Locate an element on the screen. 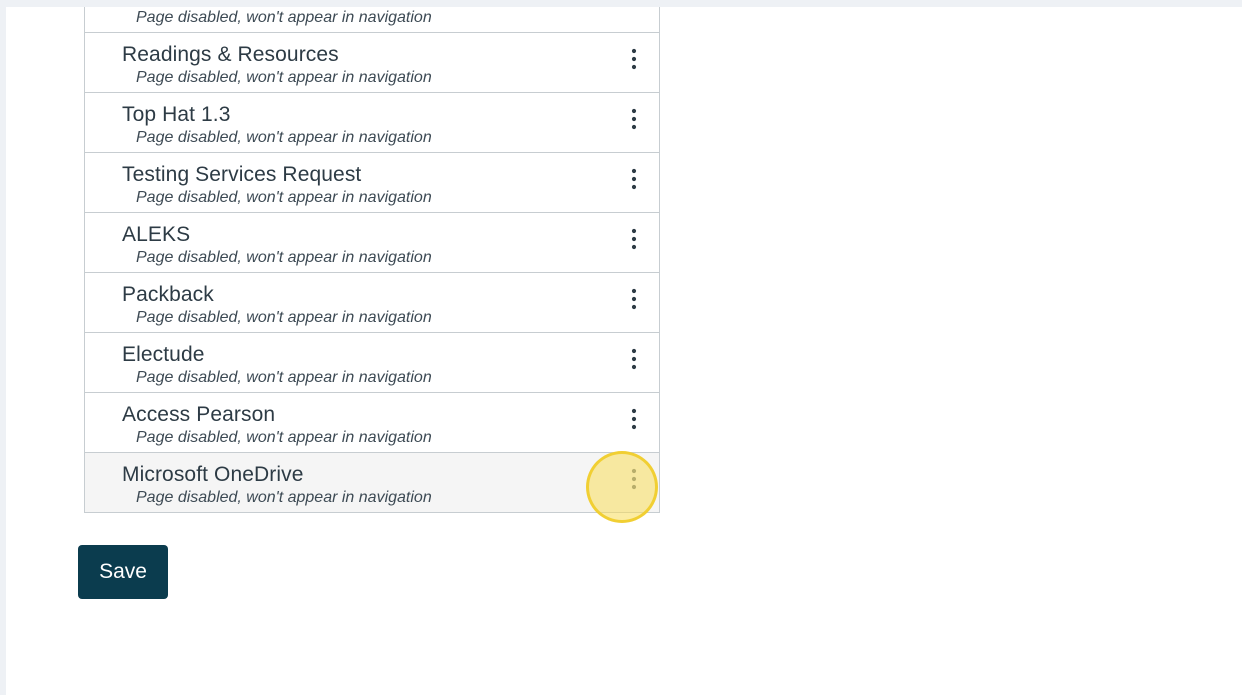 The image size is (1242, 695). nav-item-label: Electude is located at coordinates (163, 354).